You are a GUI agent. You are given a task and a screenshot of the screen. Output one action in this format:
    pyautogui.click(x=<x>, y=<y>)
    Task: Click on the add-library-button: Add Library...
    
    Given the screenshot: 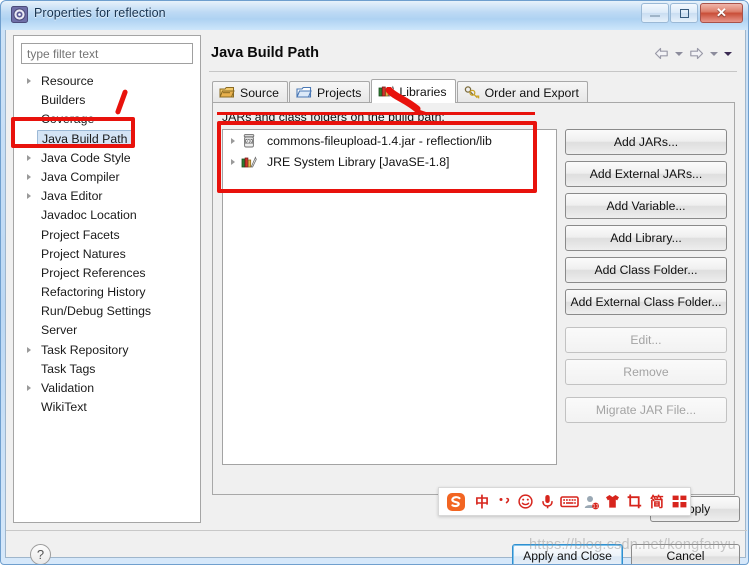 What is the action you would take?
    pyautogui.click(x=646, y=238)
    